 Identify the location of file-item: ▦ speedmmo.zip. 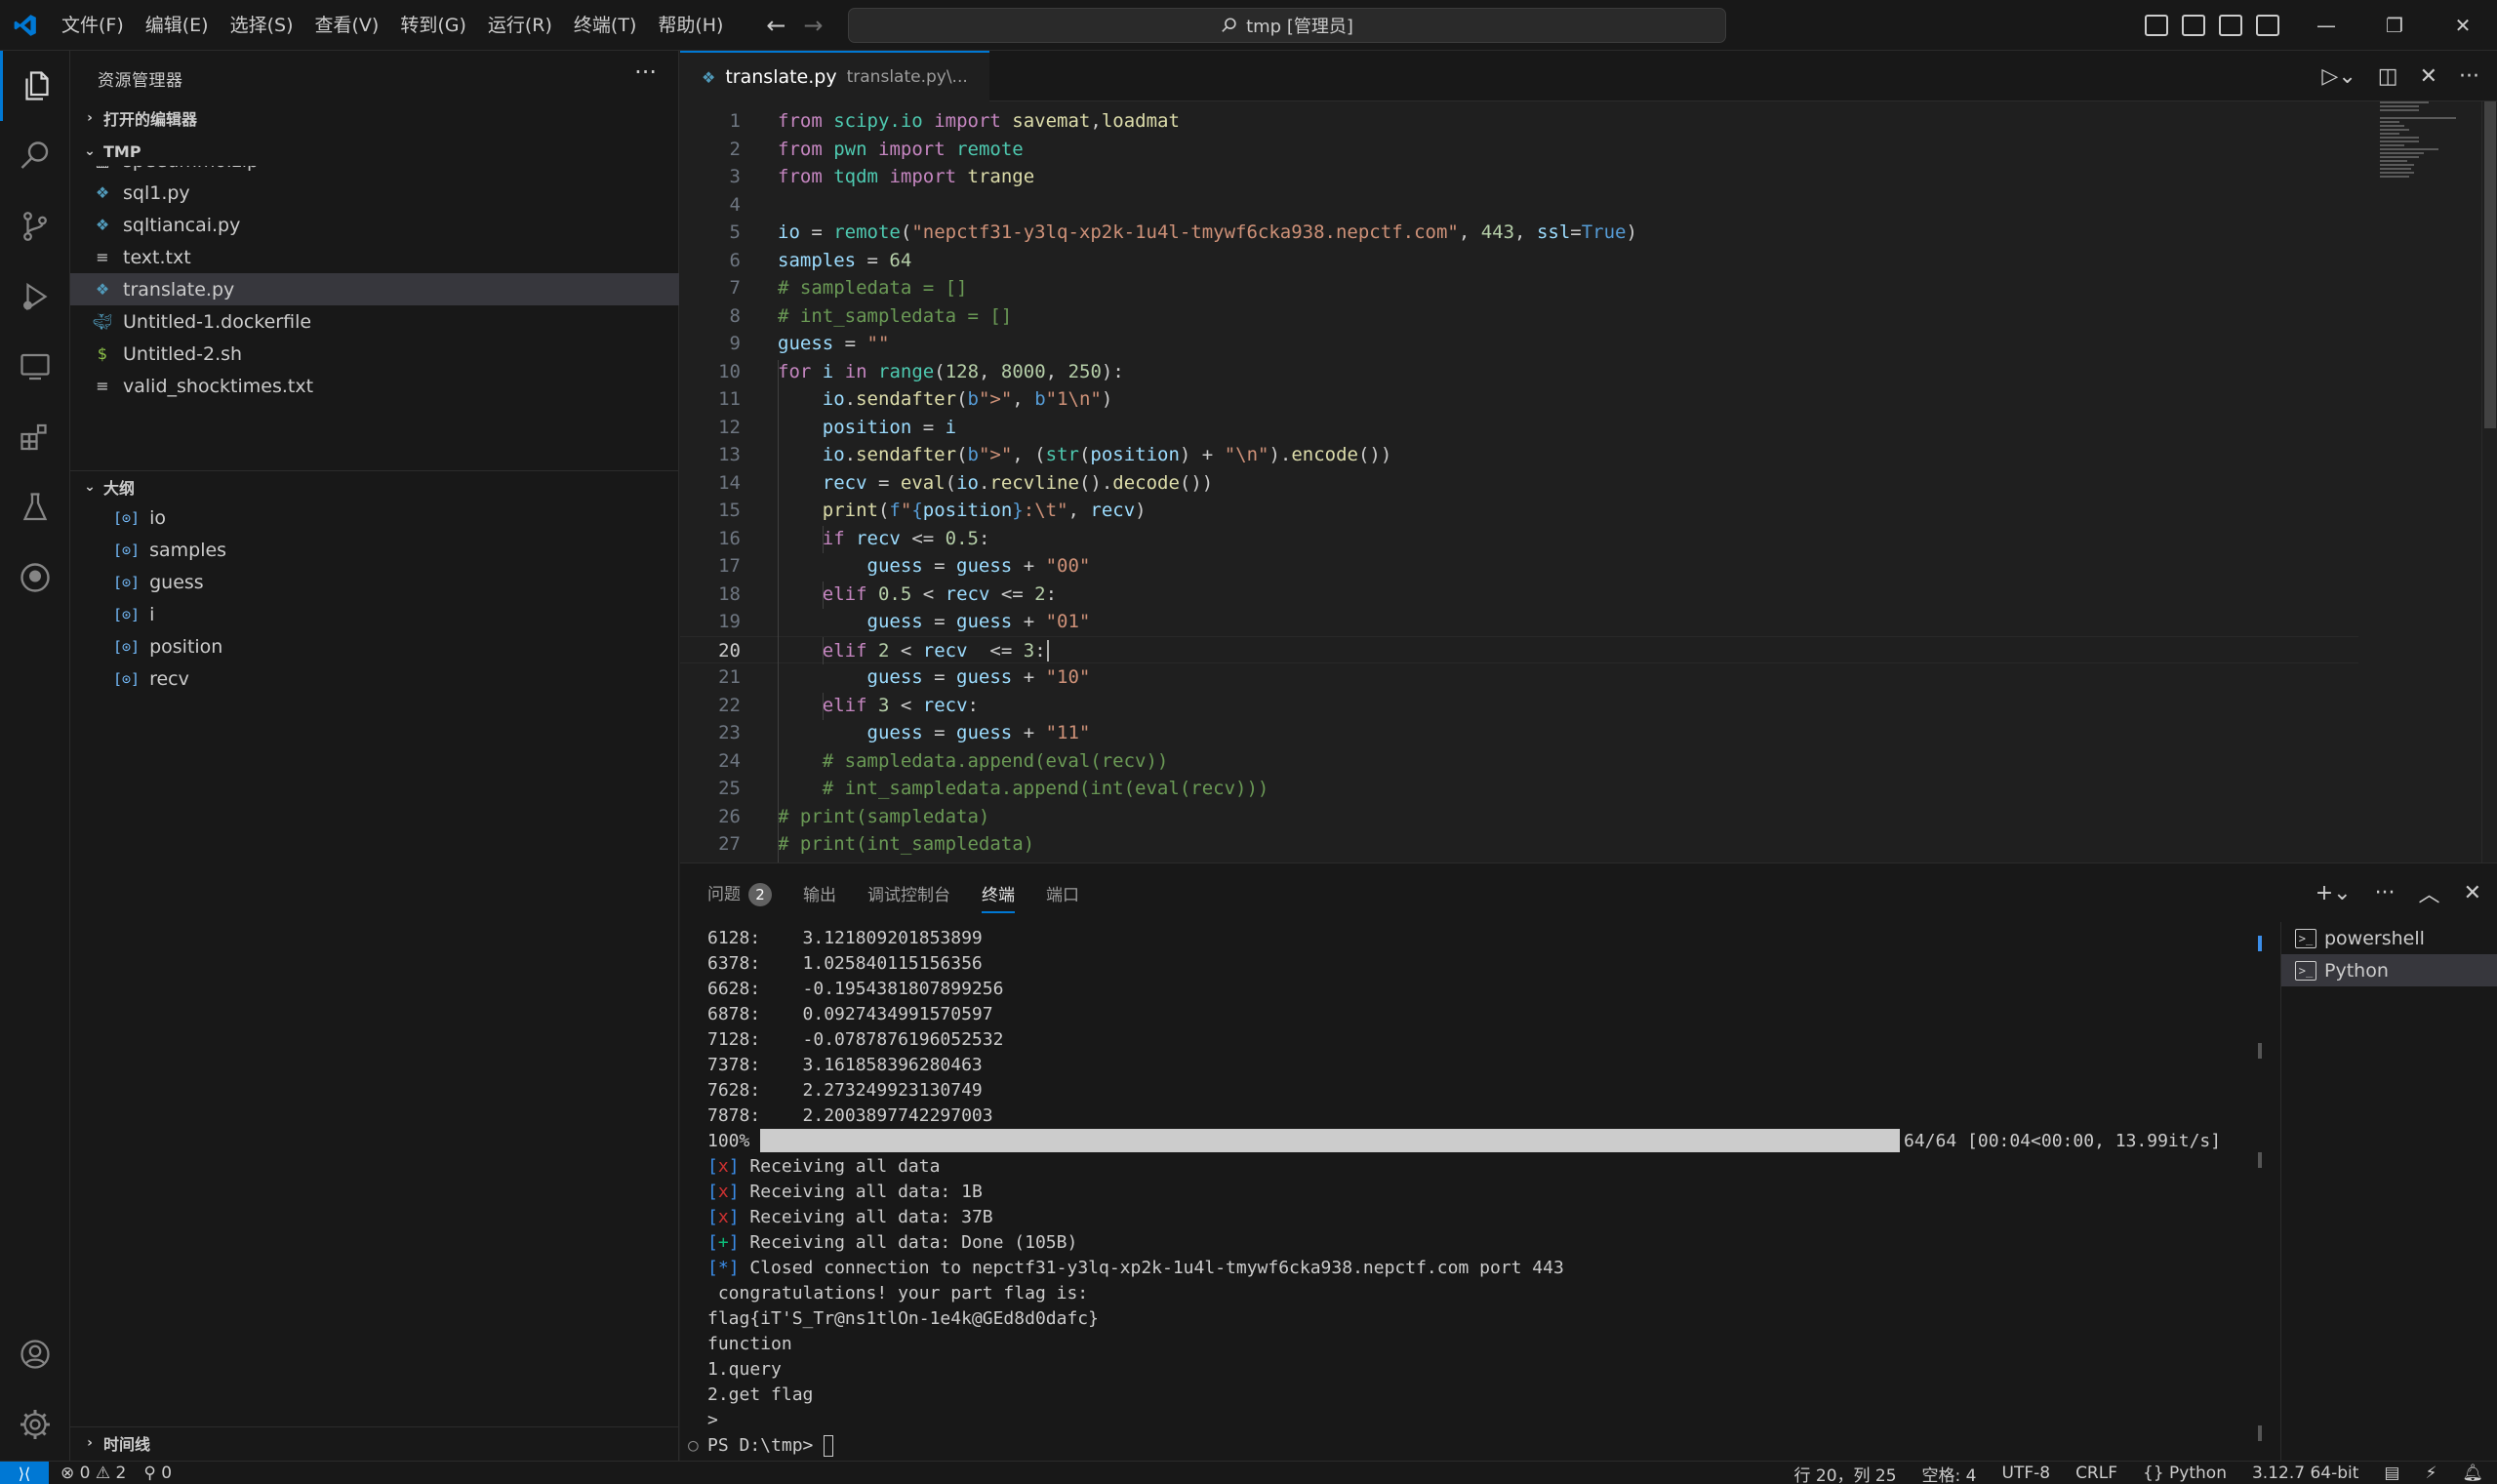
(374, 171).